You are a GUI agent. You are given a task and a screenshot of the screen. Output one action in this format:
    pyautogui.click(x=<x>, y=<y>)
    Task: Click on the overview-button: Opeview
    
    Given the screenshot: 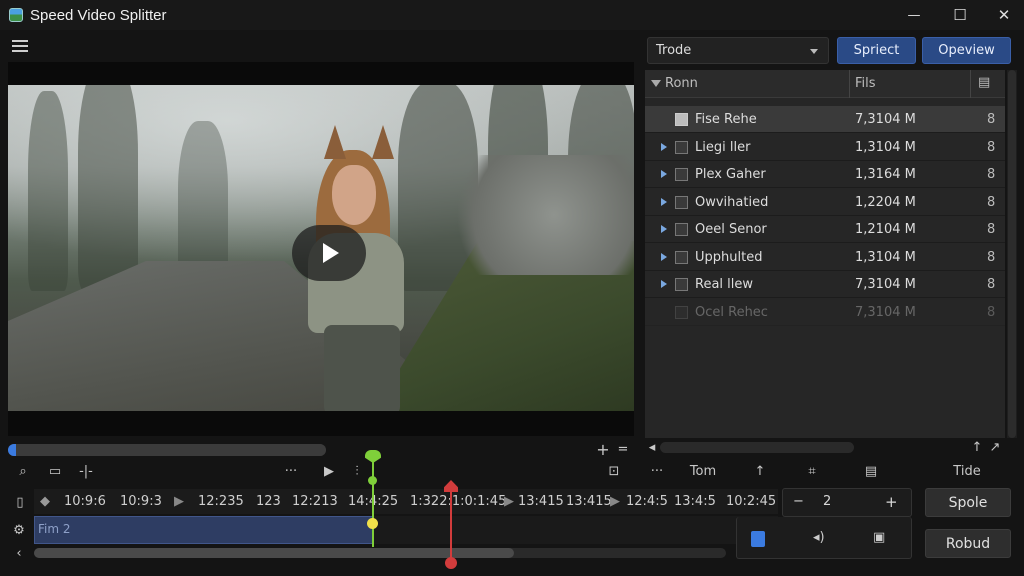 What is the action you would take?
    pyautogui.click(x=966, y=50)
    